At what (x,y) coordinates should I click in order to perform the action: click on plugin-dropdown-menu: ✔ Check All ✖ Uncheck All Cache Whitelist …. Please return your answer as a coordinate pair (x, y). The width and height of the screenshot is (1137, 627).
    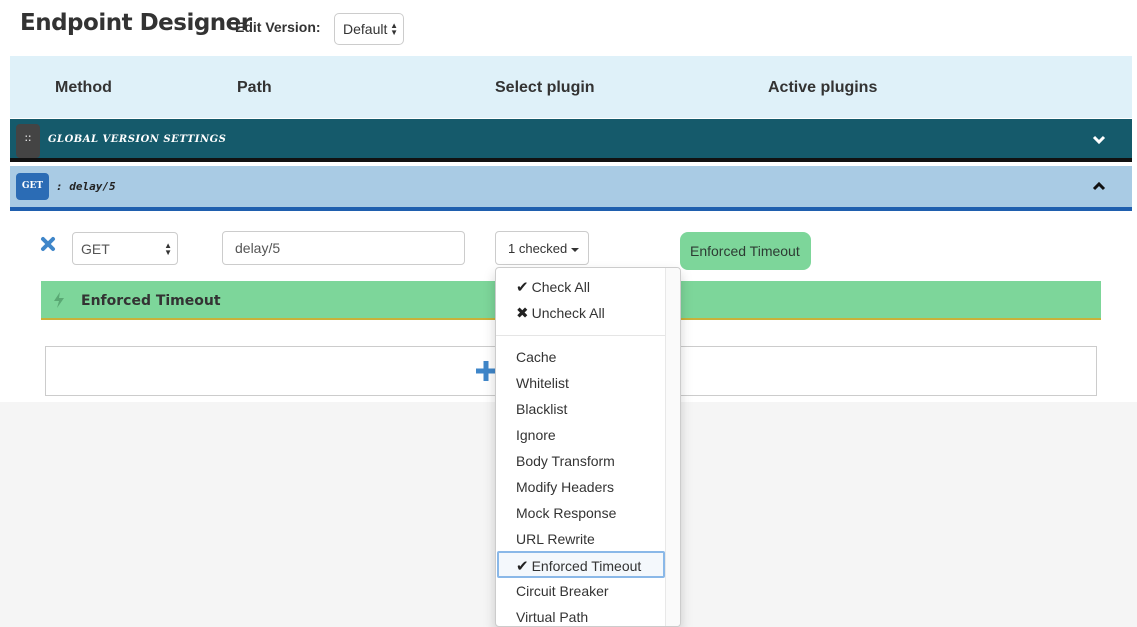
    Looking at the image, I should click on (588, 447).